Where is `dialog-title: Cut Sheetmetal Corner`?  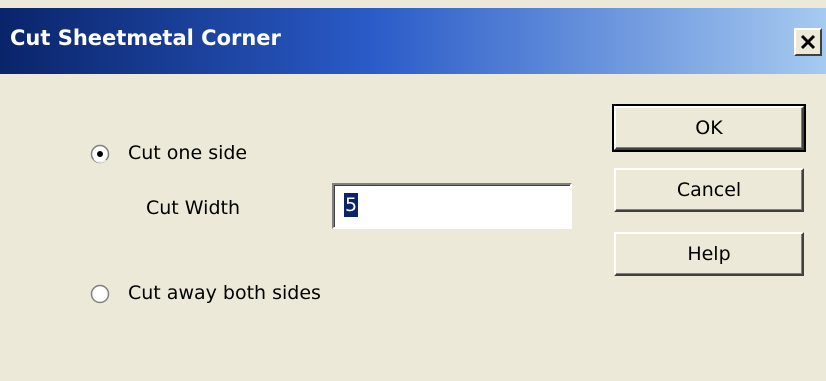 dialog-title: Cut Sheetmetal Corner is located at coordinates (145, 38).